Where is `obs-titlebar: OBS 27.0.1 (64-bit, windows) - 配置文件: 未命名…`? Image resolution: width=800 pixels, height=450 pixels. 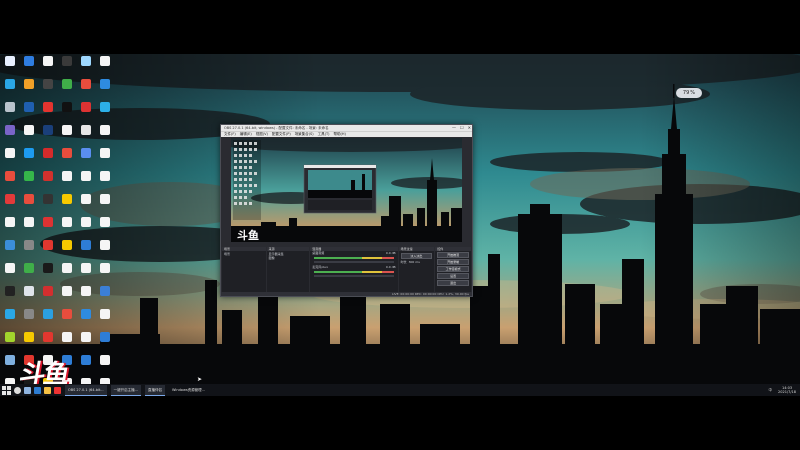 obs-titlebar: OBS 27.0.1 (64-bit, windows) - 配置文件: 未命名… is located at coordinates (346, 128).